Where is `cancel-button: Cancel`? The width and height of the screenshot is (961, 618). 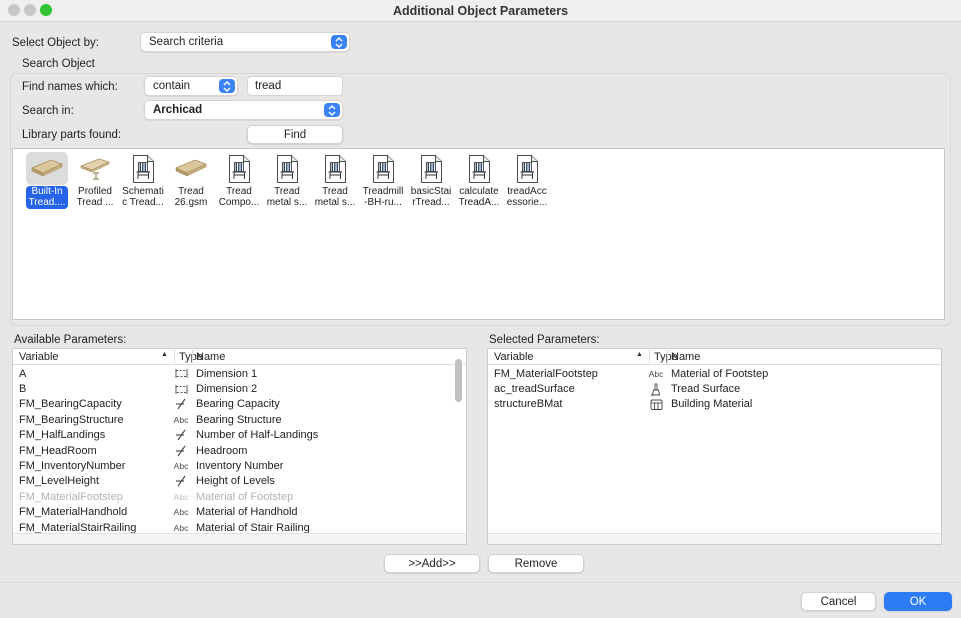
cancel-button: Cancel is located at coordinates (838, 601).